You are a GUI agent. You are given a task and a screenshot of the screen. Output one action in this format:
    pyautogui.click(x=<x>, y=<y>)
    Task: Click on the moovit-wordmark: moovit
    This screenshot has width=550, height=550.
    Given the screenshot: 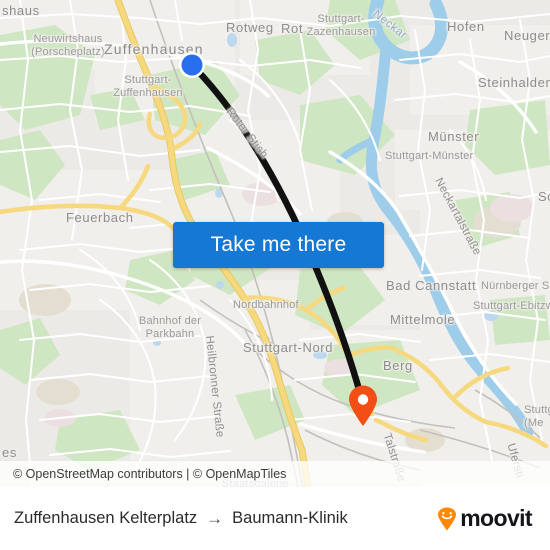 What is the action you would take?
    pyautogui.click(x=496, y=518)
    